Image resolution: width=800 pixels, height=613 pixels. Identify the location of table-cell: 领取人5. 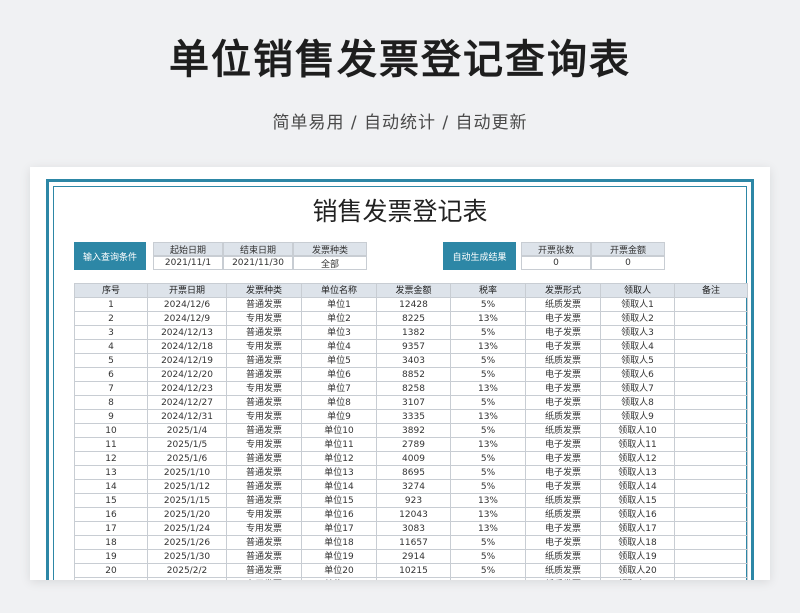
(637, 360).